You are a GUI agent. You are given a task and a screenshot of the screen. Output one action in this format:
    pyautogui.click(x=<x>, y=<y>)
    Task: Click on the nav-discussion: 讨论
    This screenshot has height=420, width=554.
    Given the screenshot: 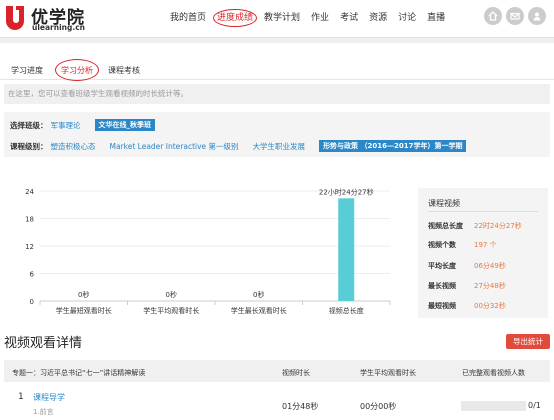 What is the action you would take?
    pyautogui.click(x=407, y=18)
    